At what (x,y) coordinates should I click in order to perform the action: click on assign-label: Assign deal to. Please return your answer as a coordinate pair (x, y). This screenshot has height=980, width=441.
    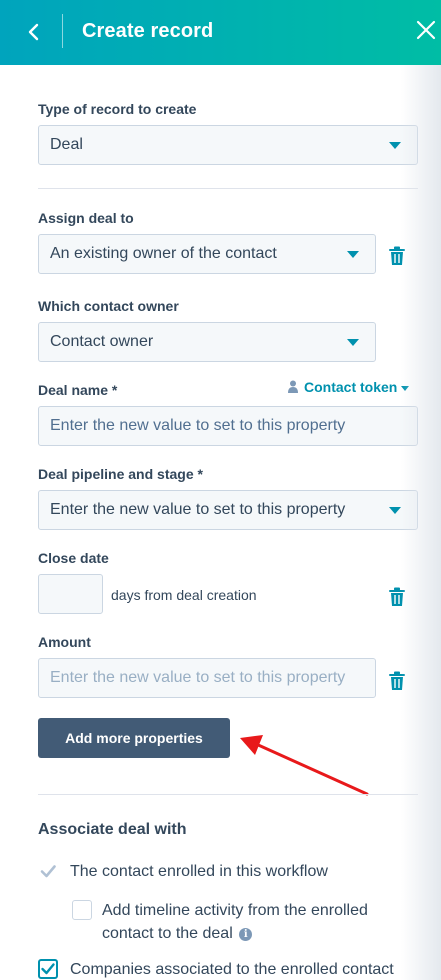
    Looking at the image, I should click on (86, 218).